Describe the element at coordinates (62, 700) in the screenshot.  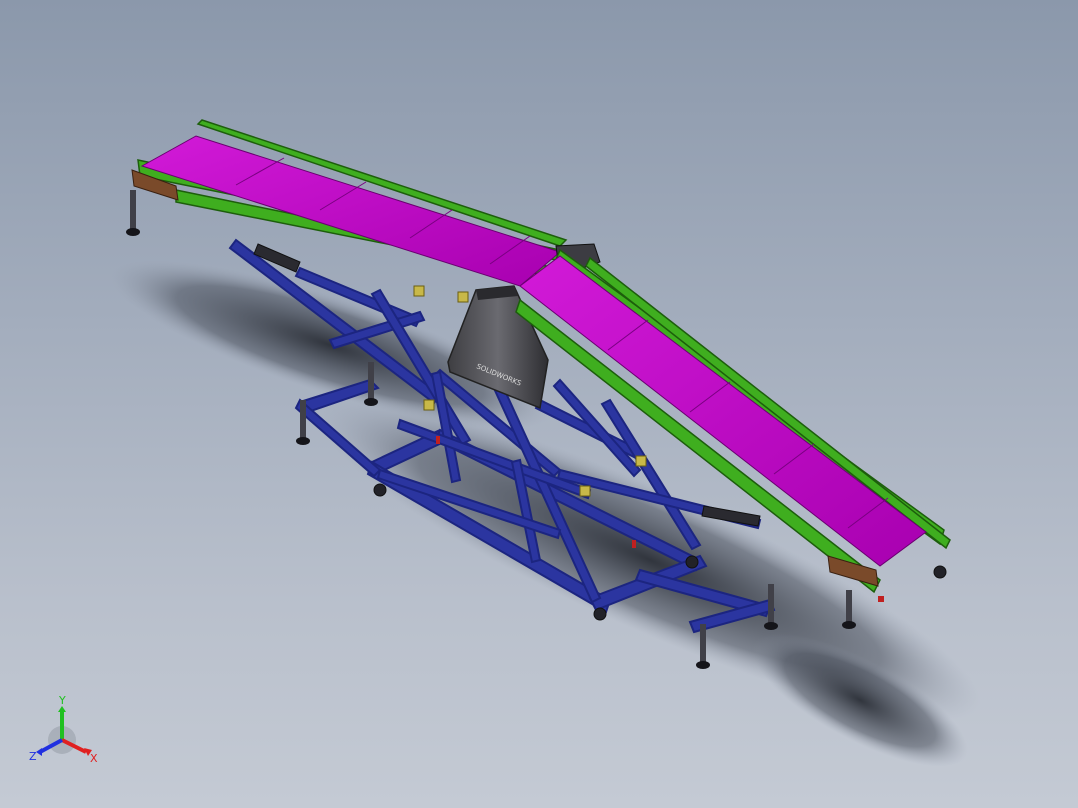
I see `y-axis-label: Y` at that location.